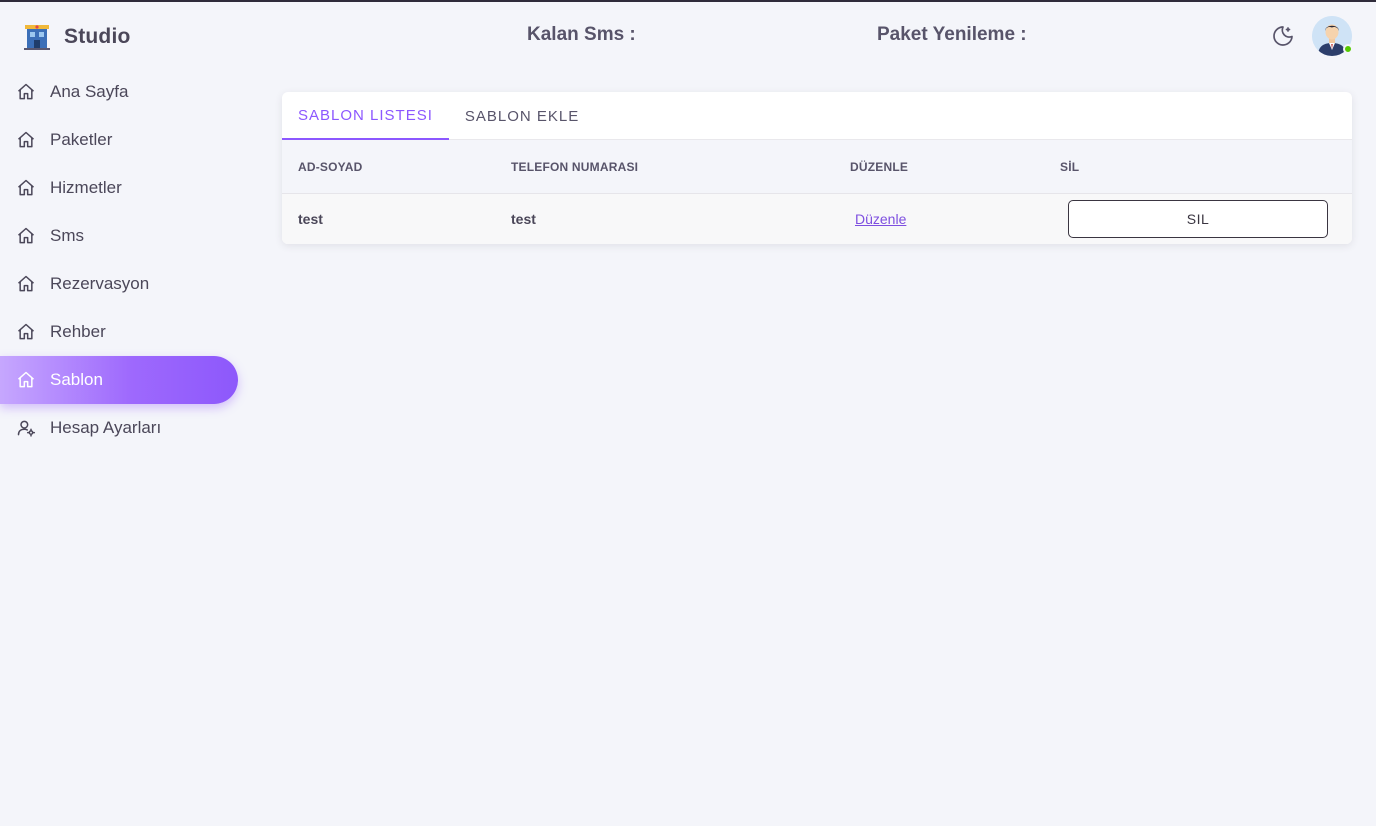 This screenshot has height=826, width=1376. What do you see at coordinates (817, 116) in the screenshot?
I see `tabs: SABLON LISTESI SABLON EKLE` at bounding box center [817, 116].